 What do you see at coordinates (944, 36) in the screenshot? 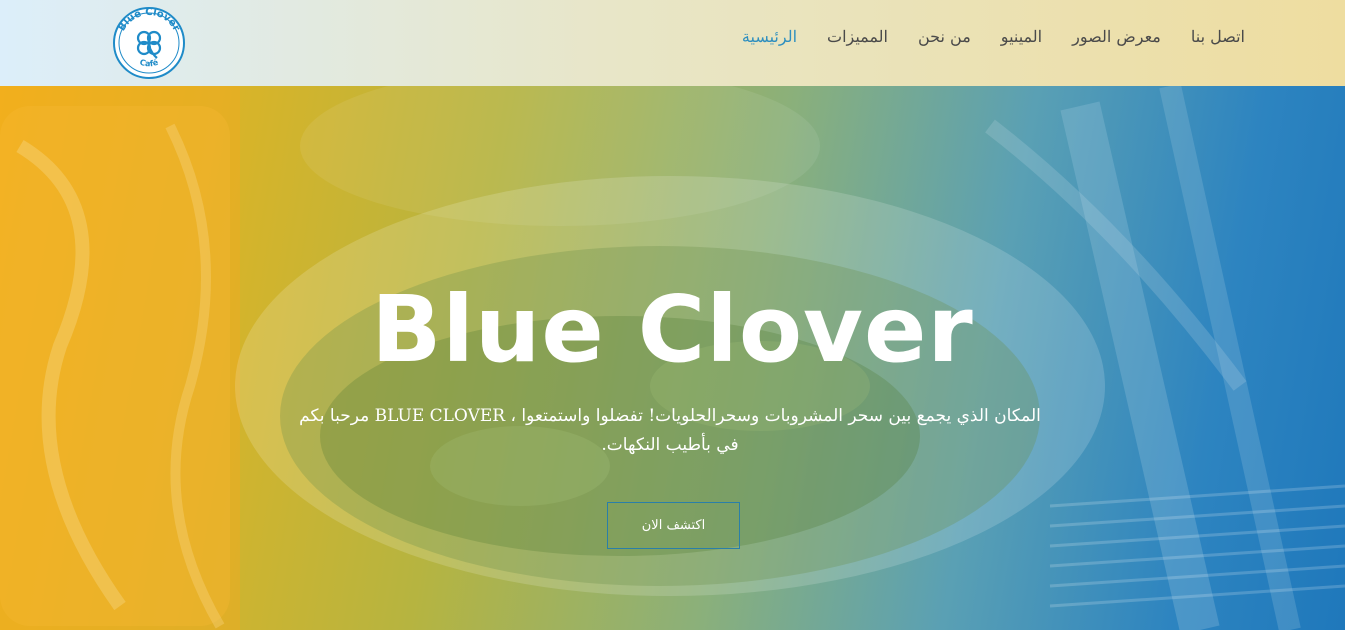
I see `nav-item-about: من نحن` at bounding box center [944, 36].